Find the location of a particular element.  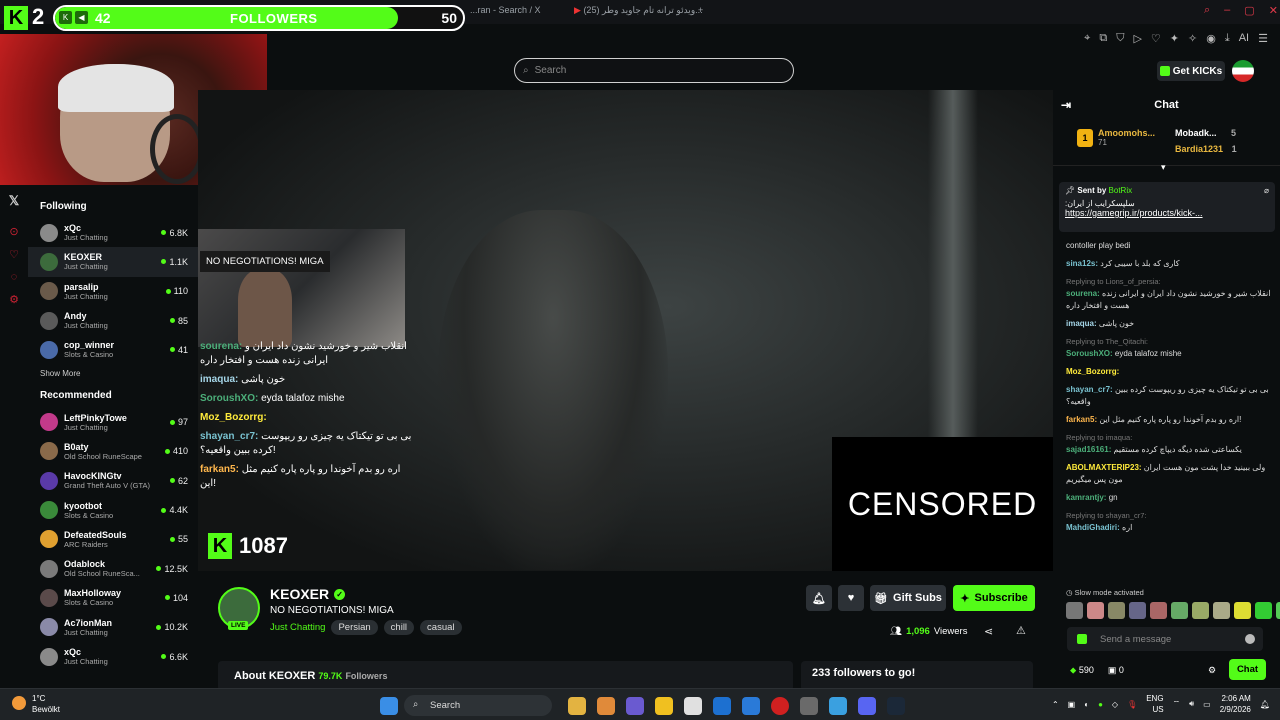

category-link: Just Chatting is located at coordinates (297, 627).